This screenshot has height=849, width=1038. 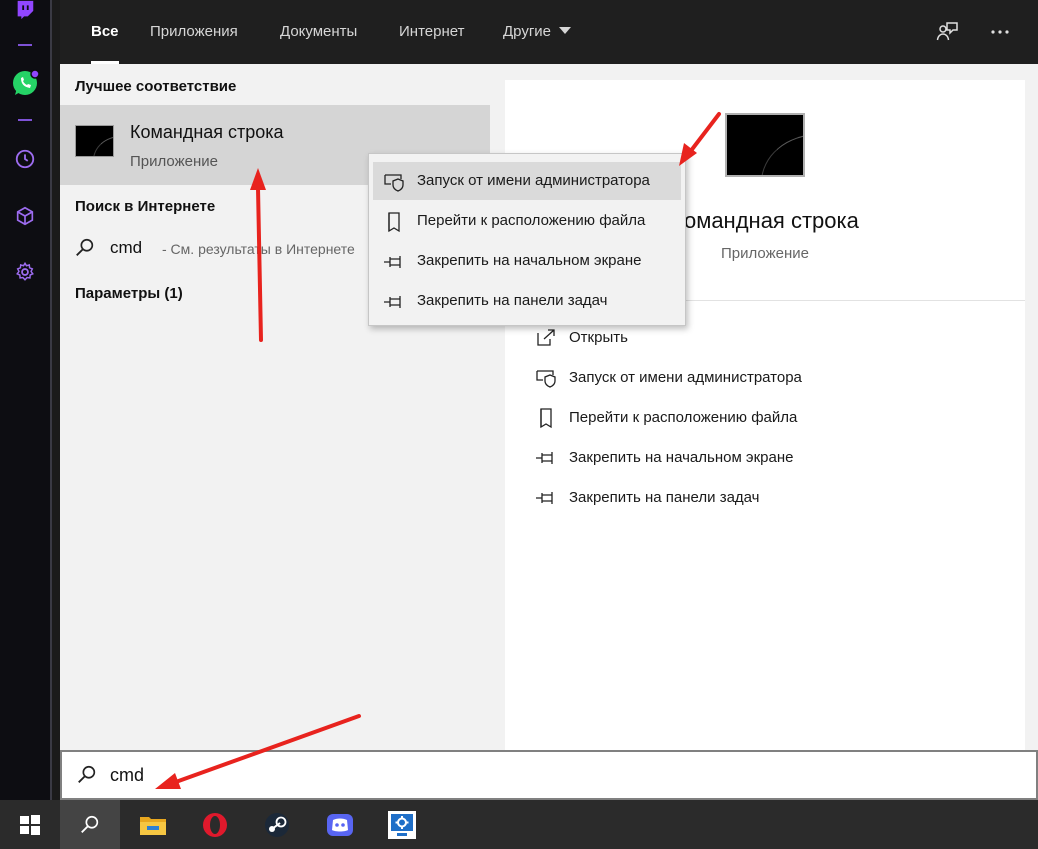 I want to click on whatsapp-icon, so click(x=25, y=83).